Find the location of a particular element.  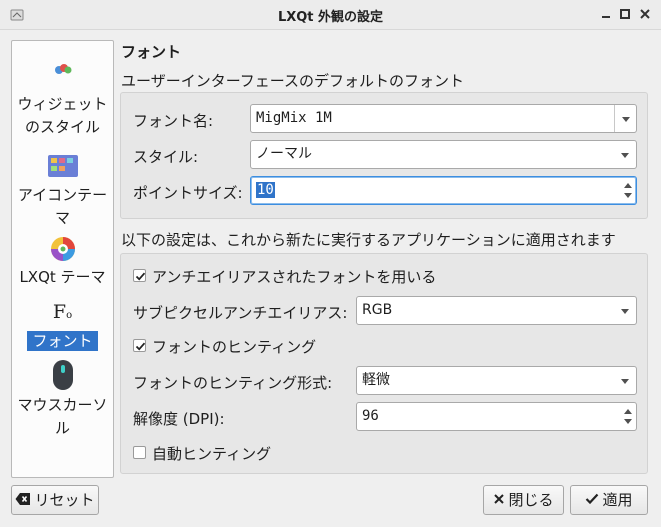

check-icon is located at coordinates (592, 499).